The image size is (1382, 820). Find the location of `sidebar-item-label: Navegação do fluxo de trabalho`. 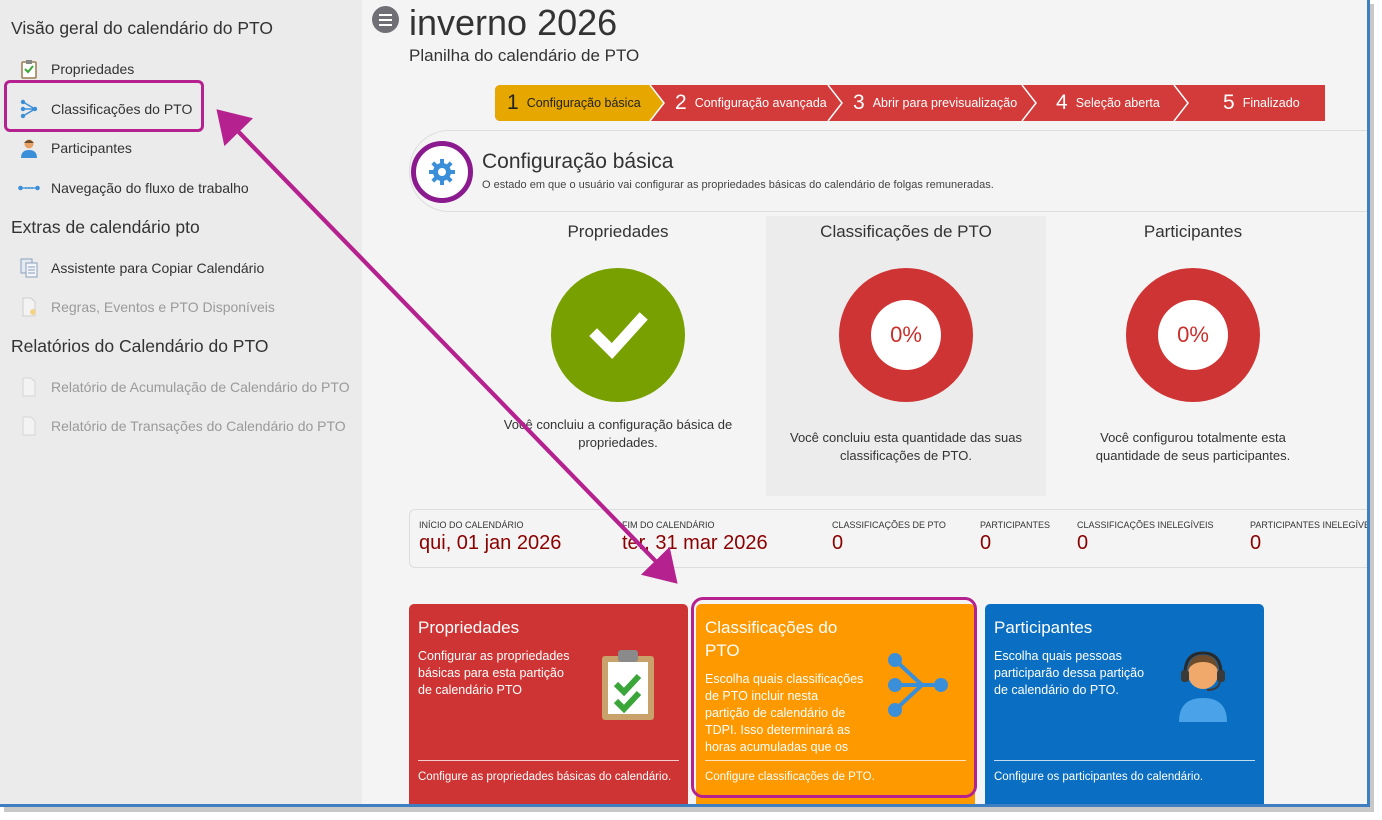

sidebar-item-label: Navegação do fluxo de trabalho is located at coordinates (150, 188).